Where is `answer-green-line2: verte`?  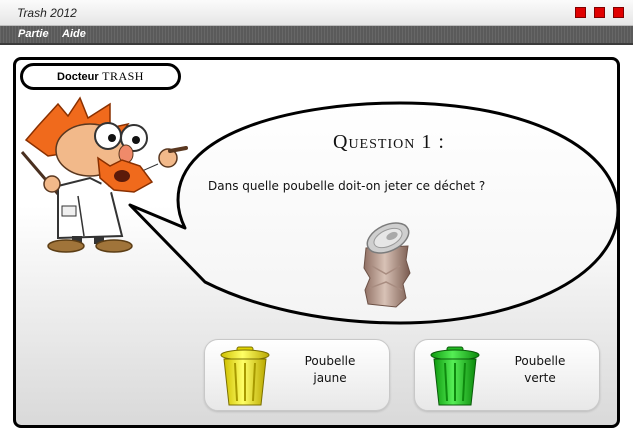
answer-green-line2: verte is located at coordinates (540, 378).